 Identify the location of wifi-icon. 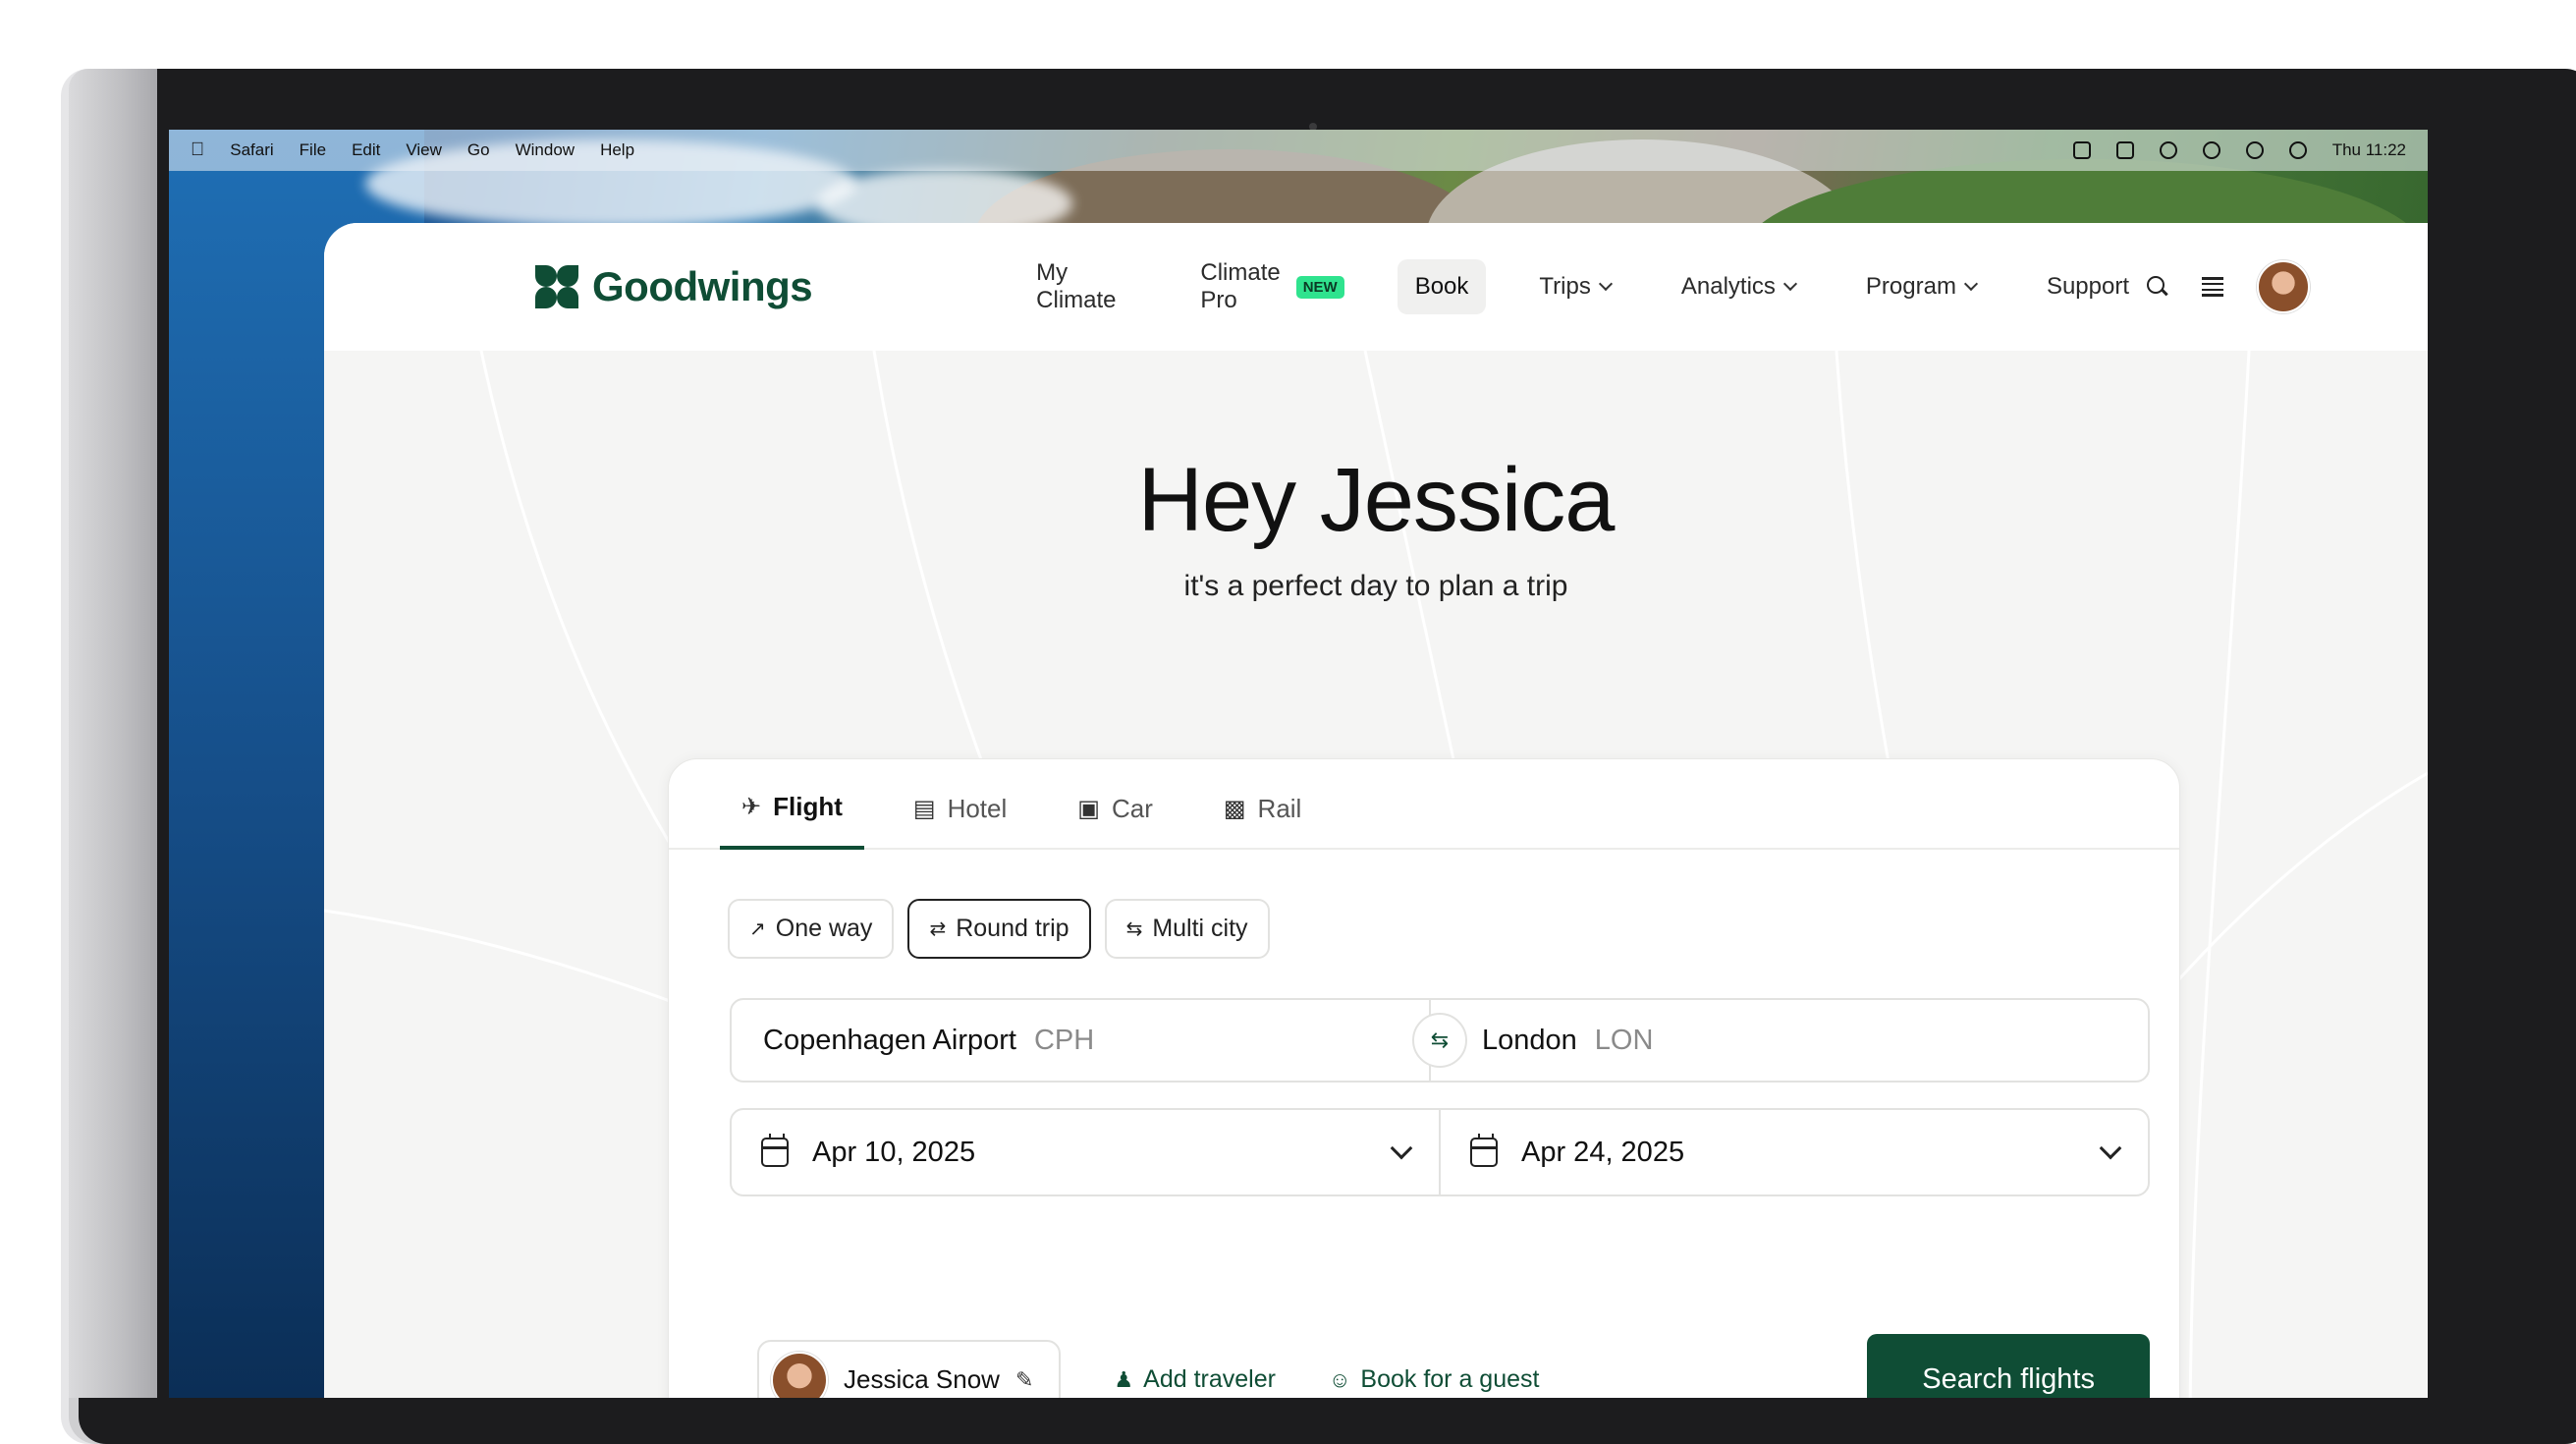
(2211, 150).